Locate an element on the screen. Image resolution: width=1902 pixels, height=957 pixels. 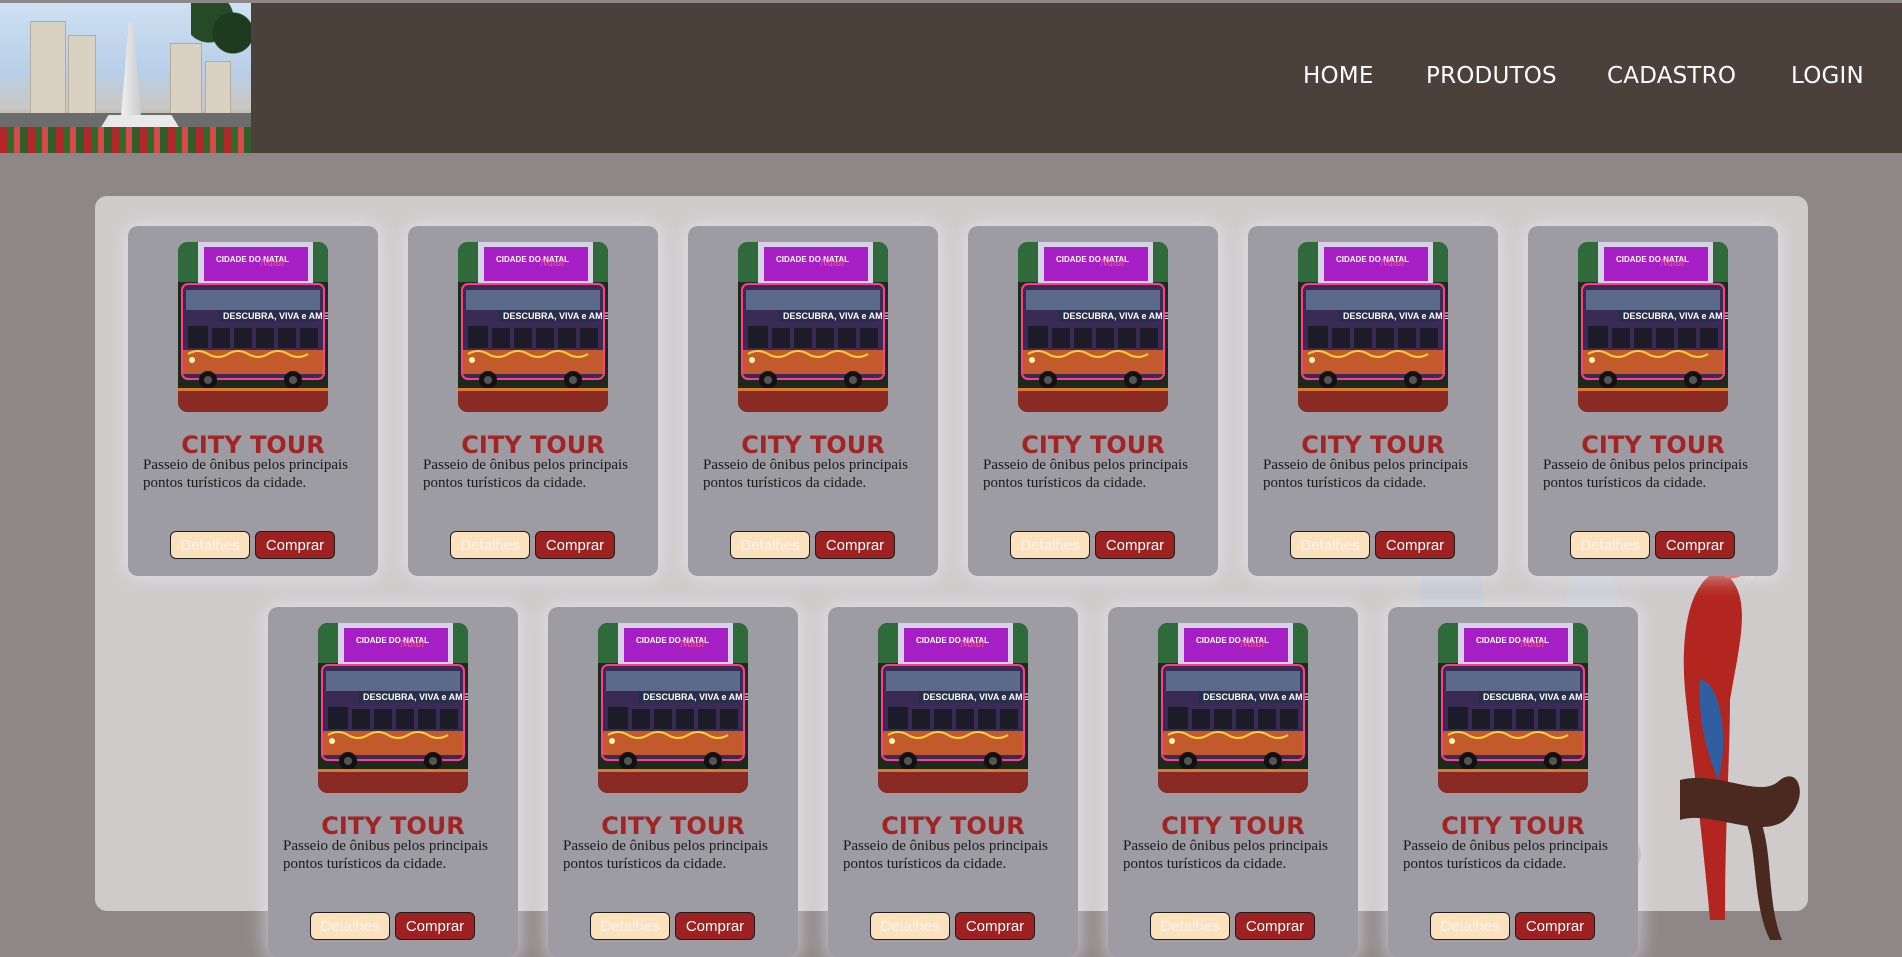
nav-link-home: HOME is located at coordinates (1338, 76).